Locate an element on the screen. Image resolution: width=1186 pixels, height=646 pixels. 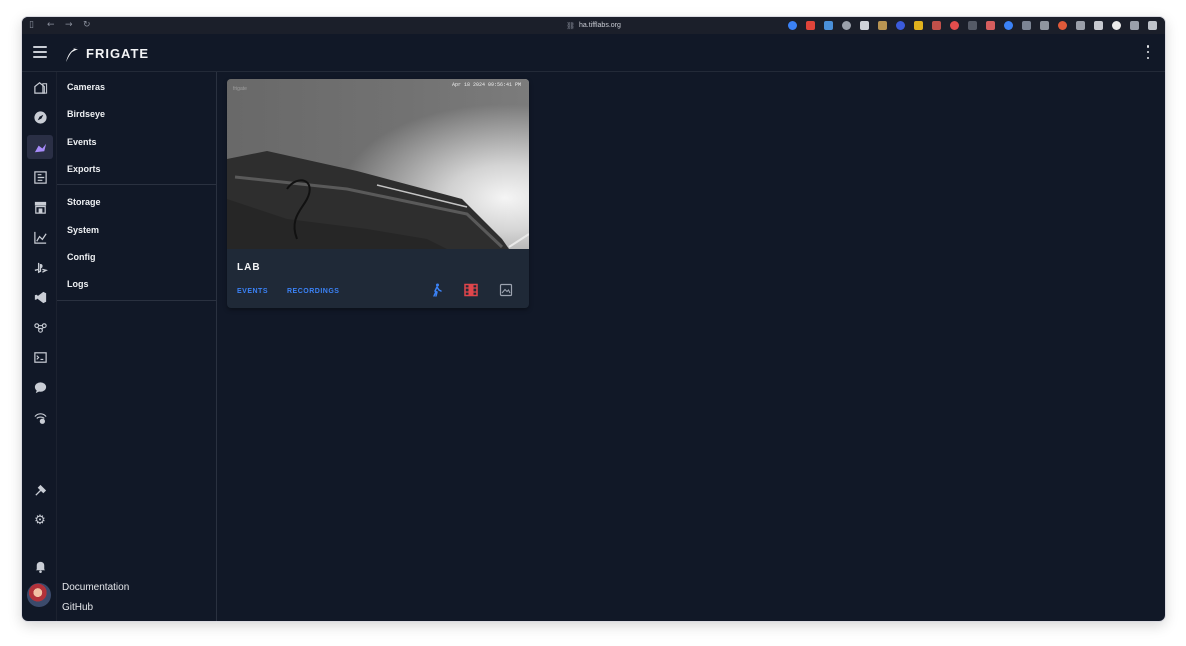
detect-toggle-person-icon is located at coordinates (437, 290).